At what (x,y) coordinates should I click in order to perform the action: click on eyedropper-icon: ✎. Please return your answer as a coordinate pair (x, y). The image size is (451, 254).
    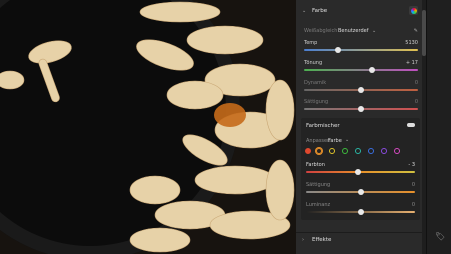
    Looking at the image, I should click on (416, 31).